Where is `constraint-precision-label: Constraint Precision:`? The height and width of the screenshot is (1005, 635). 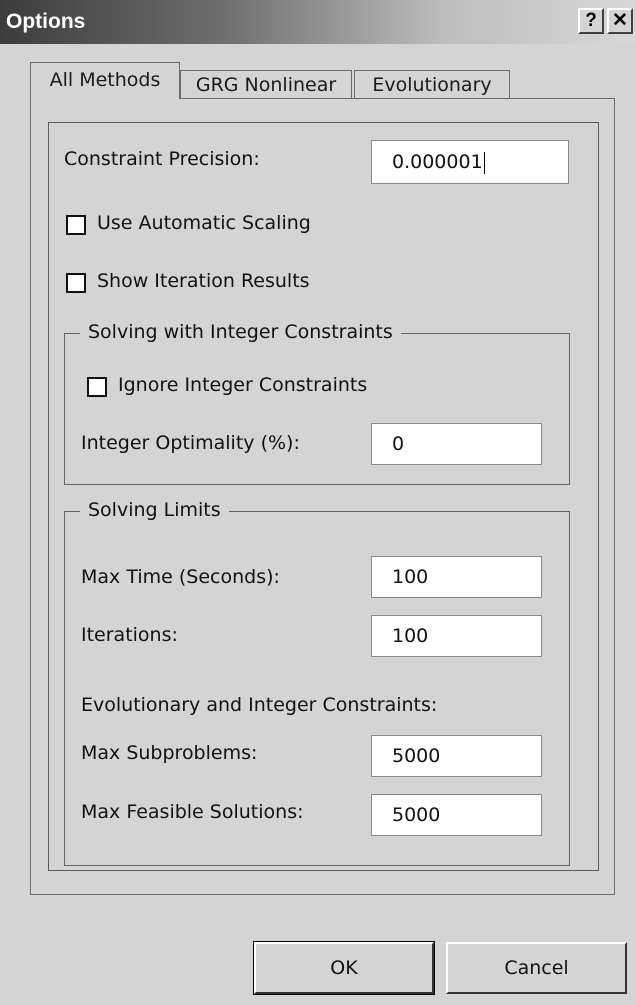 constraint-precision-label: Constraint Precision: is located at coordinates (162, 159).